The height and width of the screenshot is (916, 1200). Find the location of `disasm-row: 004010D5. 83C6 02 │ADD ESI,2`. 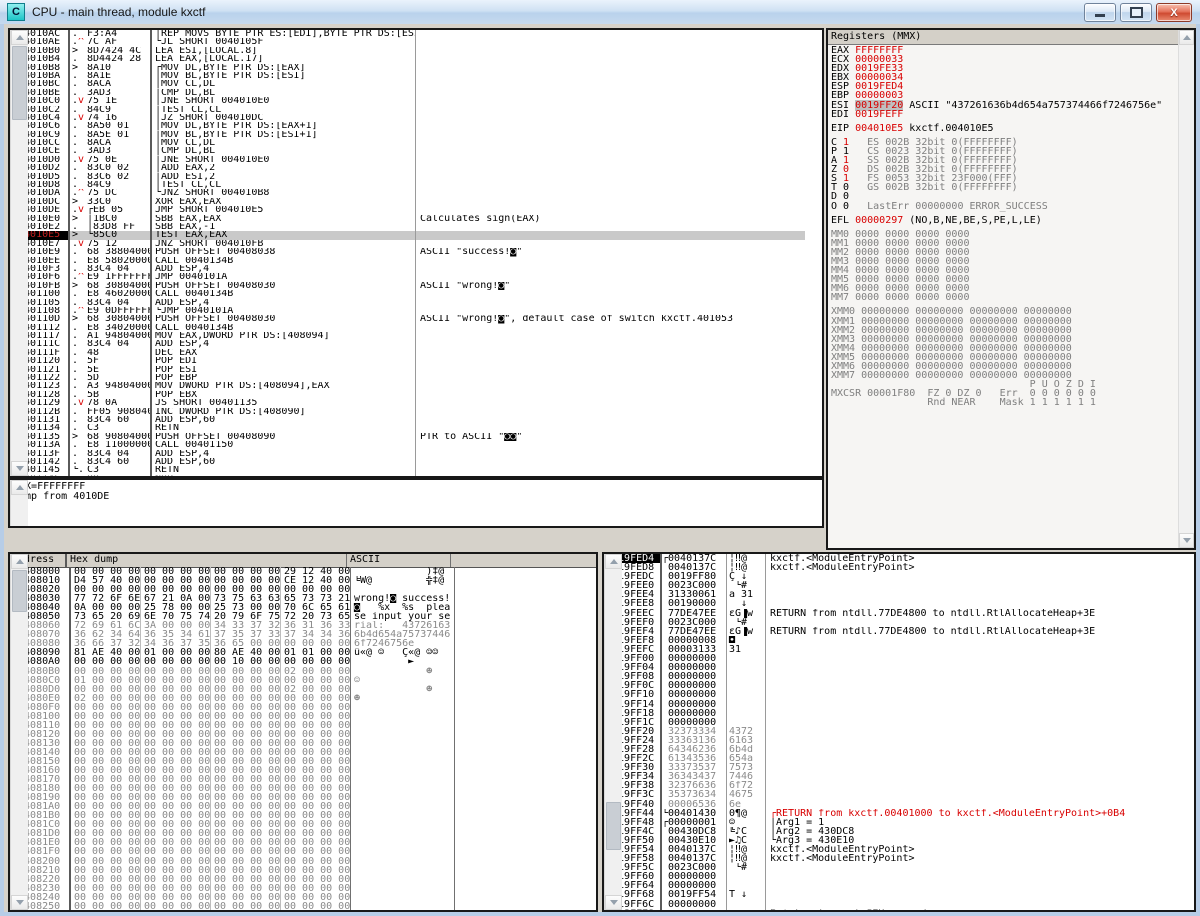

disasm-row: 004010D5. 83C6 02 │ADD ESI,2 is located at coordinates (407, 177).